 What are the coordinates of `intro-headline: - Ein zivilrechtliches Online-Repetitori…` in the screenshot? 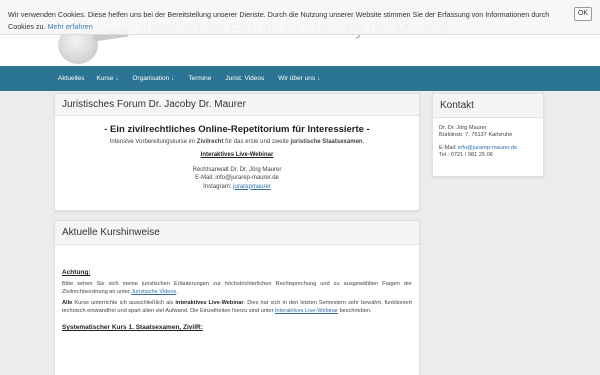 It's located at (237, 129).